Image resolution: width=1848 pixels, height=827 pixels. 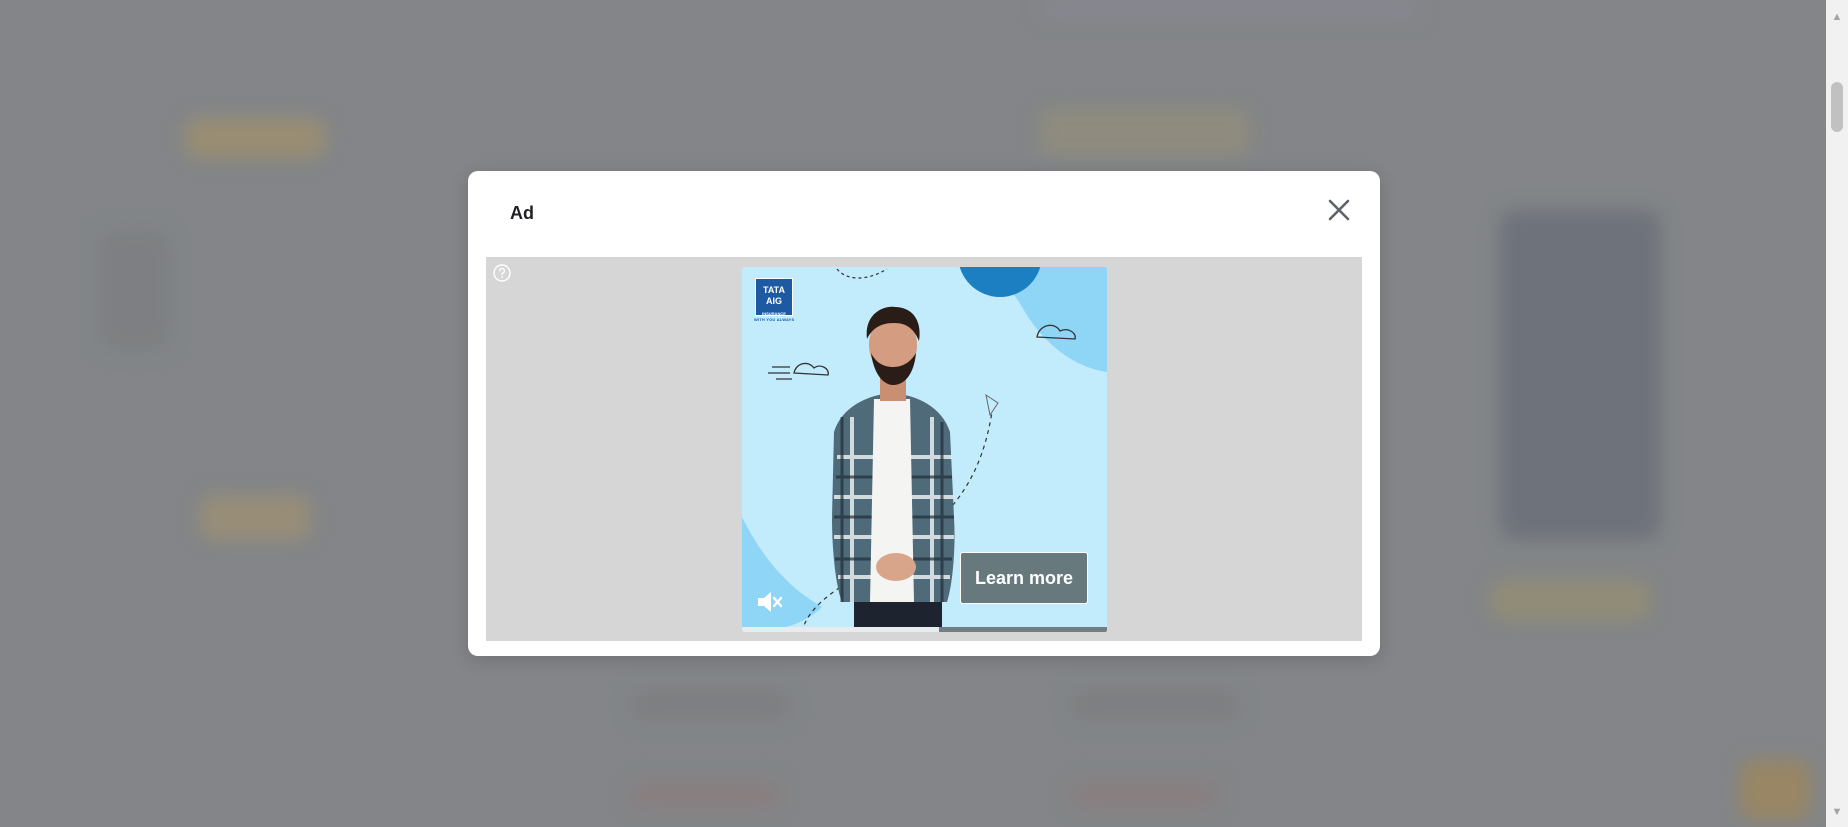 I want to click on brand-logo-subtext: INSURANCE, so click(x=774, y=313).